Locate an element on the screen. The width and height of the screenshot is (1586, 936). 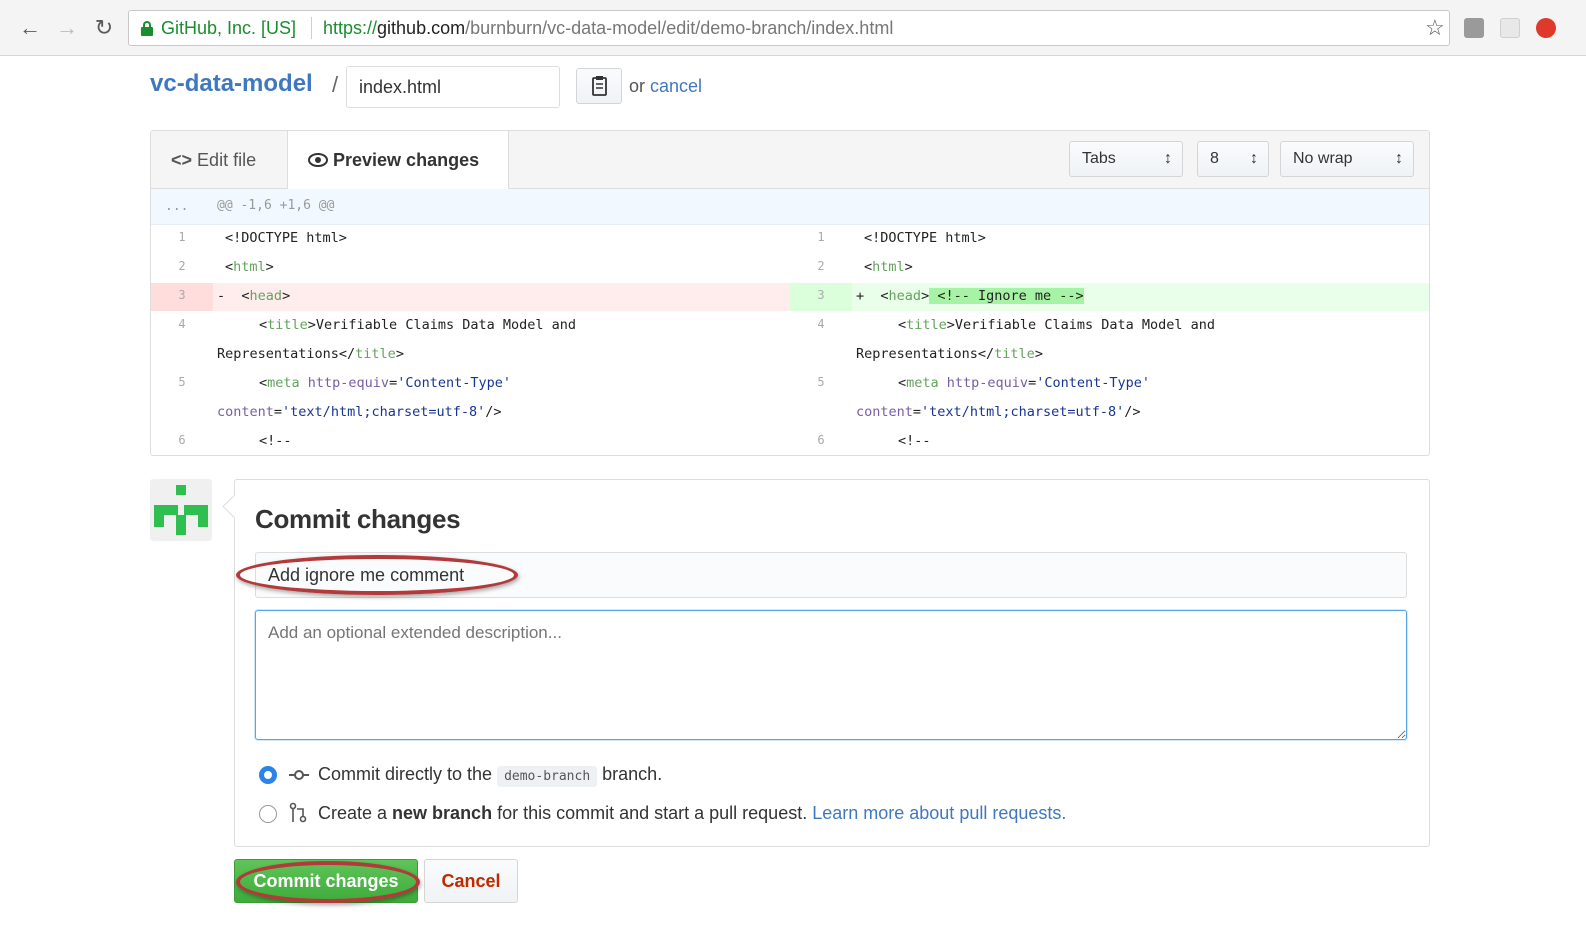
or-text: or is located at coordinates (640, 86).